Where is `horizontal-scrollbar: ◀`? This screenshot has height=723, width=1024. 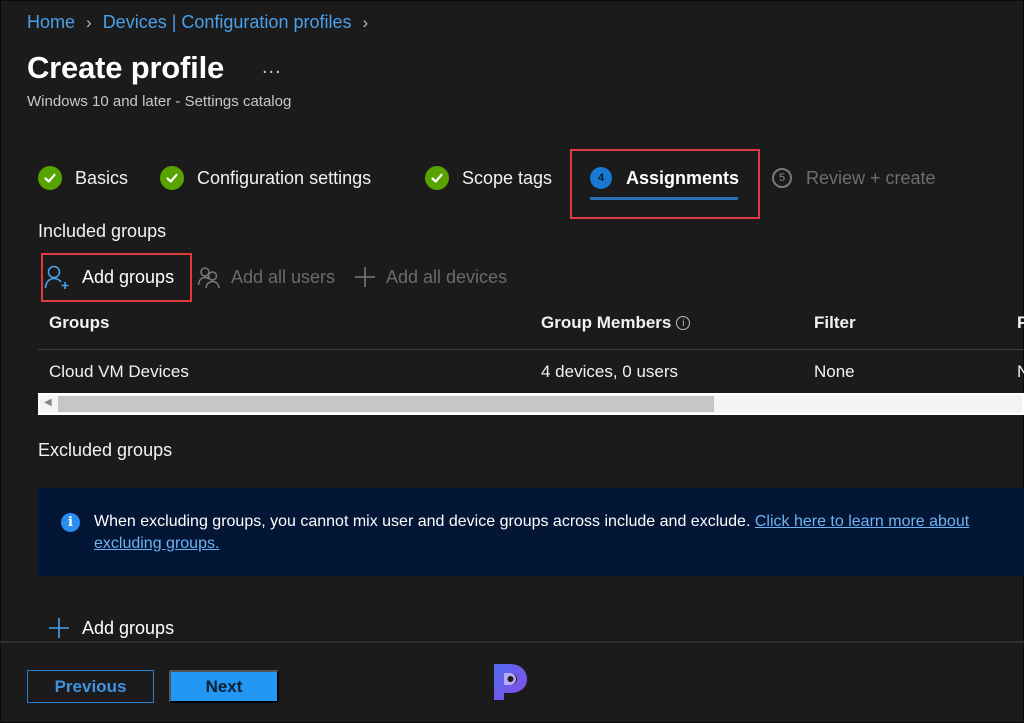
horizontal-scrollbar: ◀ is located at coordinates (531, 404).